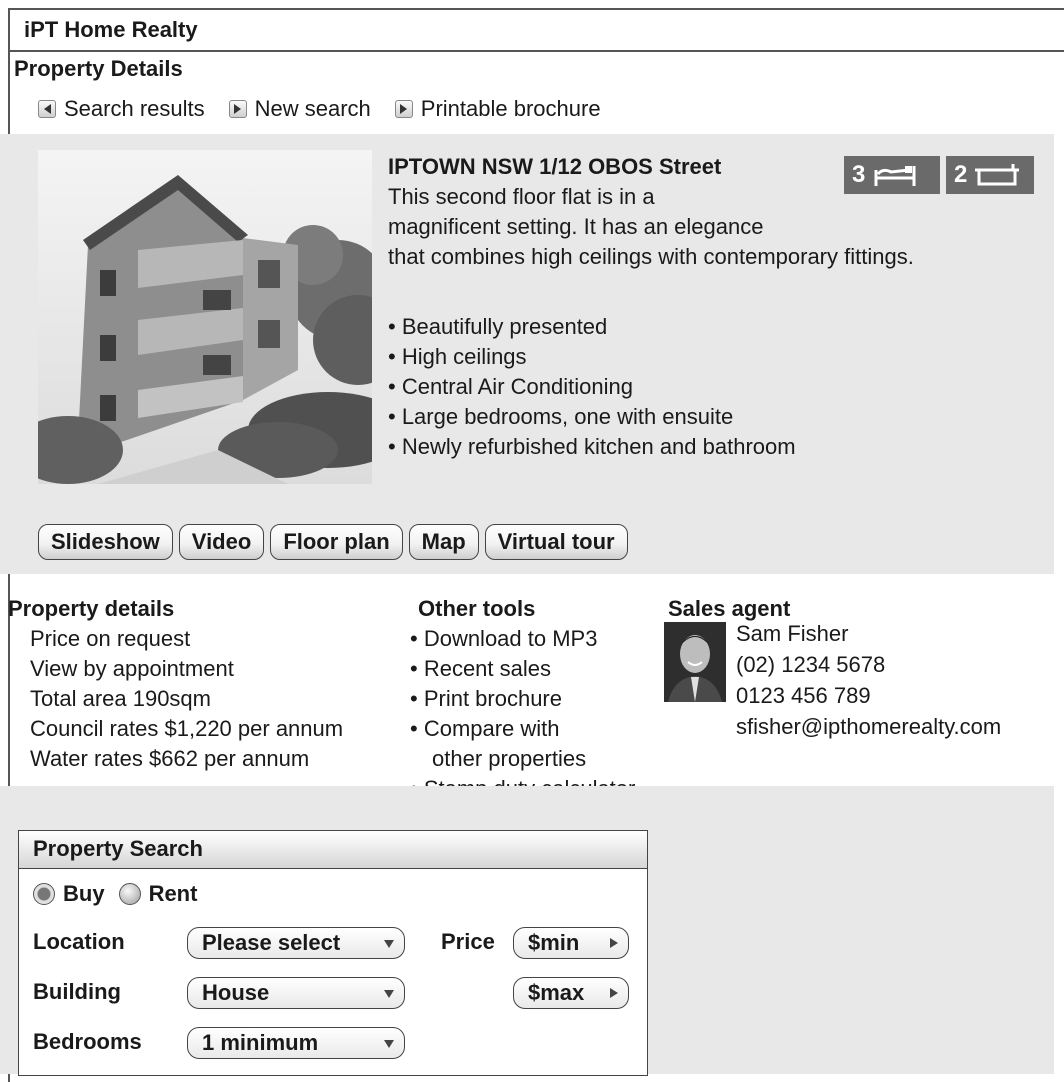 The width and height of the screenshot is (1064, 1082). What do you see at coordinates (105, 542) in the screenshot?
I see `slideshow-button: Slideshow` at bounding box center [105, 542].